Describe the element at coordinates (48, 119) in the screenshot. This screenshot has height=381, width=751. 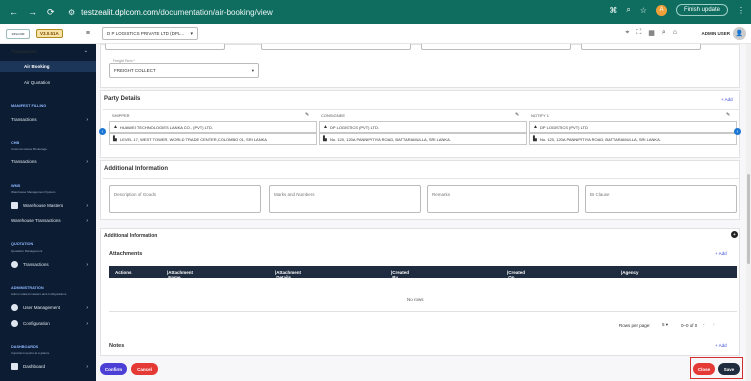
I see `sidebar-item-manifest-transactions: Transactions ›` at that location.